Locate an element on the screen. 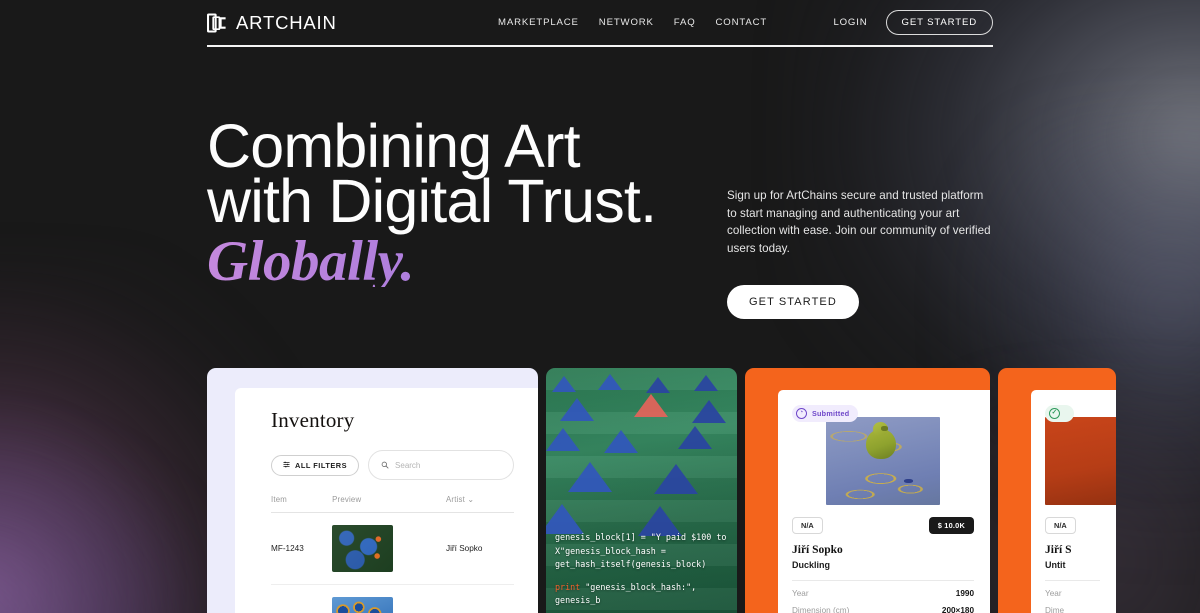  table-row: MF-1243 Jiří Sopko is located at coordinates (392, 548).